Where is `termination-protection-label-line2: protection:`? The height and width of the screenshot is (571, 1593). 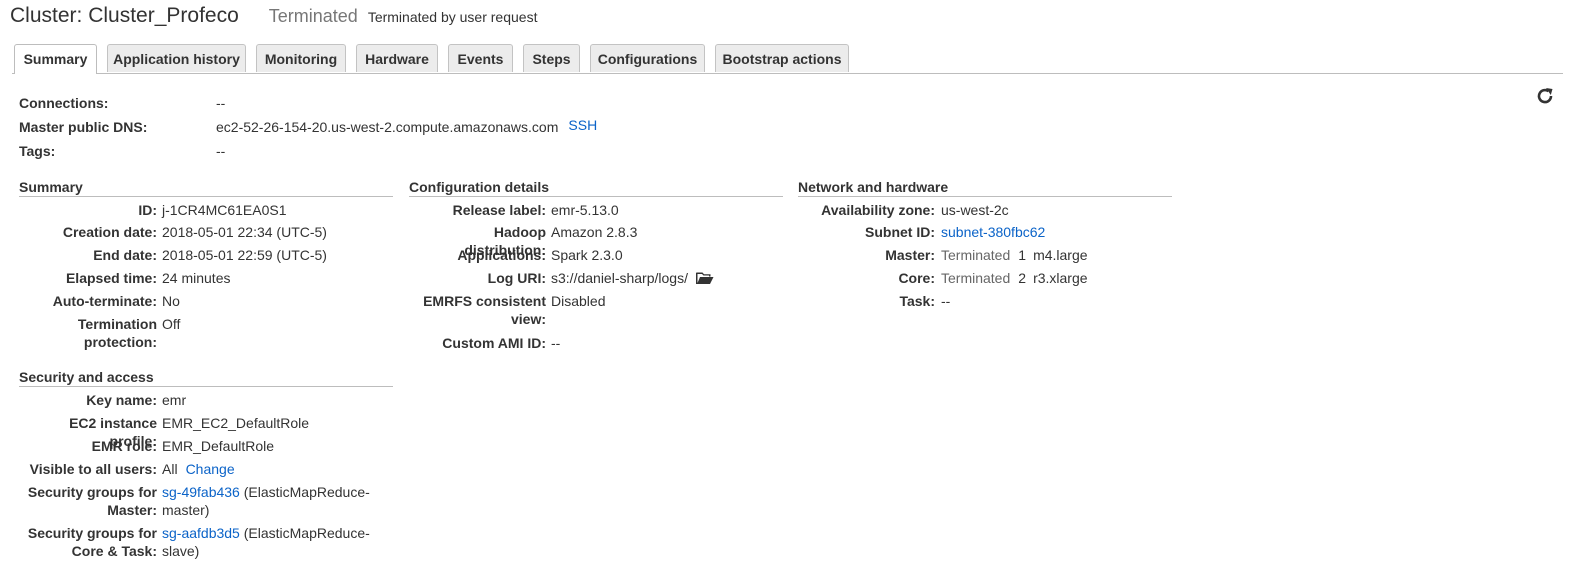 termination-protection-label-line2: protection: is located at coordinates (120, 342).